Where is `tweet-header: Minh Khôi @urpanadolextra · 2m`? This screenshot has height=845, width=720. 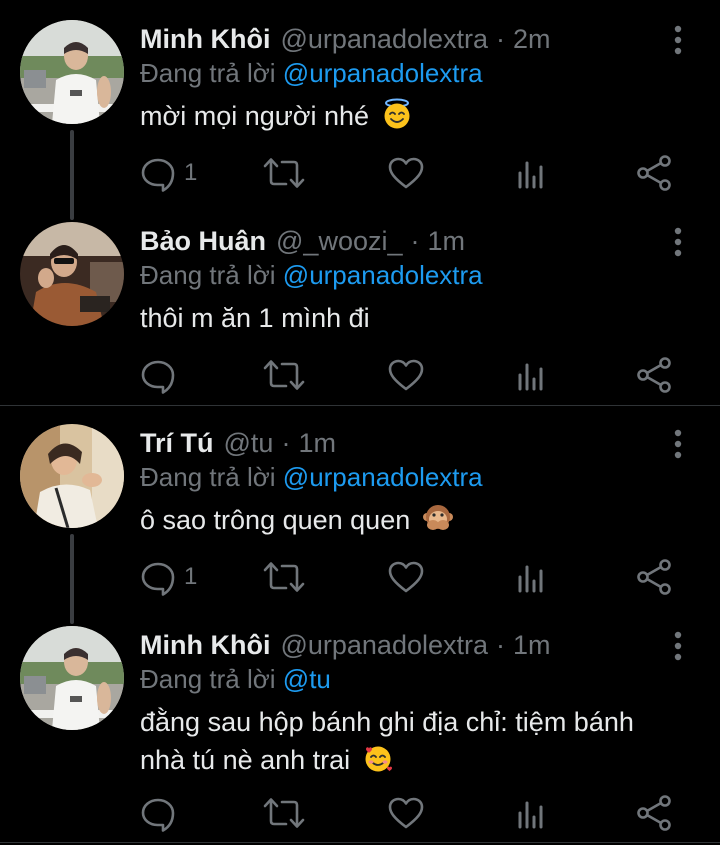 tweet-header: Minh Khôi @urpanadolextra · 2m is located at coordinates (345, 39).